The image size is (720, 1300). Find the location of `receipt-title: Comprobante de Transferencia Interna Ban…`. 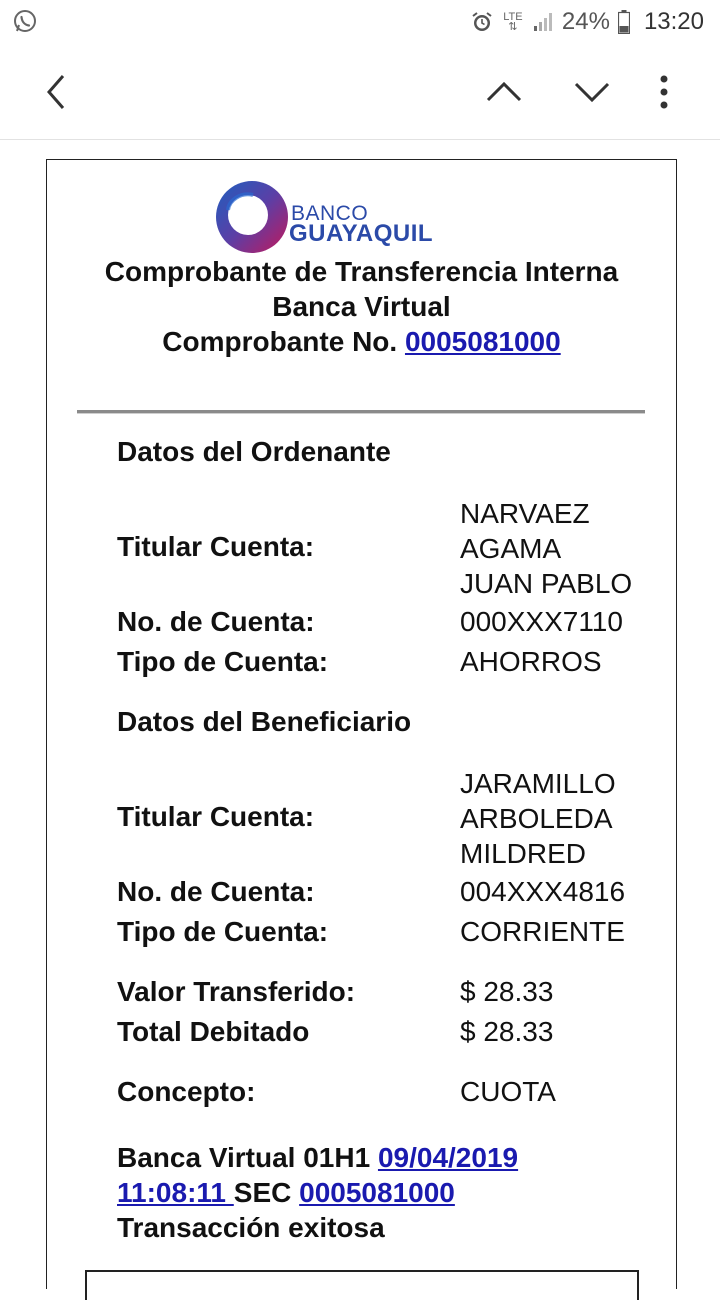

receipt-title: Comprobante de Transferencia Interna Ban… is located at coordinates (361, 306).